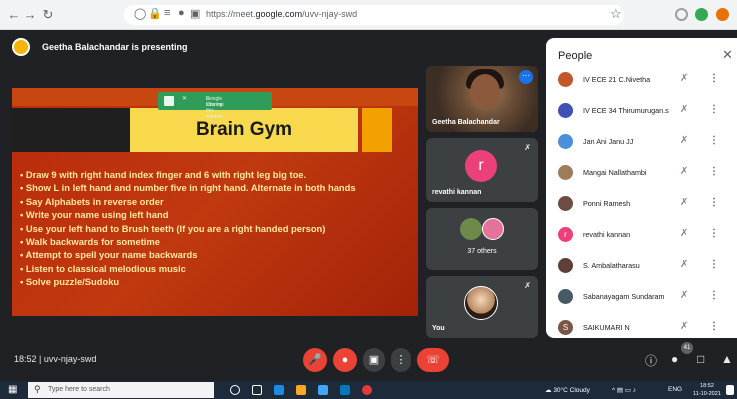  I want to click on participant-row: Jan Ani Janu JJ ✗ ⋮, so click(641, 143).